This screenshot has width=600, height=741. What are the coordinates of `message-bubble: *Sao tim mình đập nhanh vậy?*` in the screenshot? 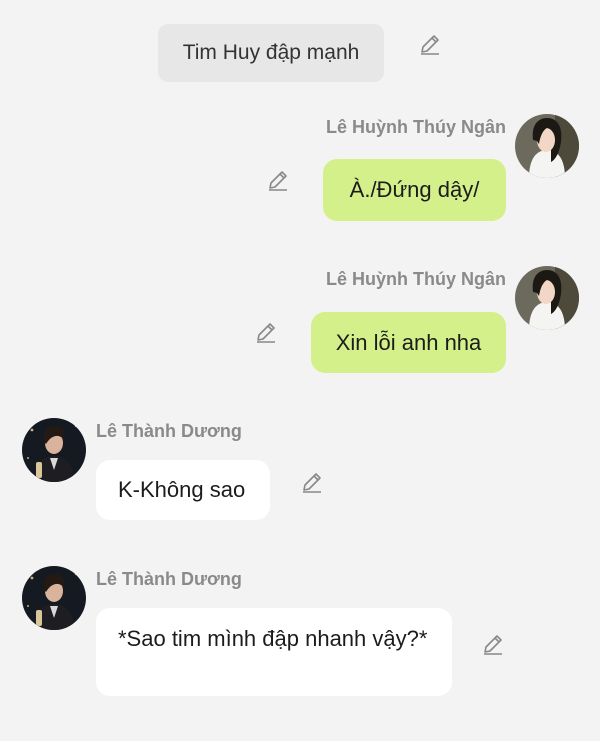 It's located at (274, 652).